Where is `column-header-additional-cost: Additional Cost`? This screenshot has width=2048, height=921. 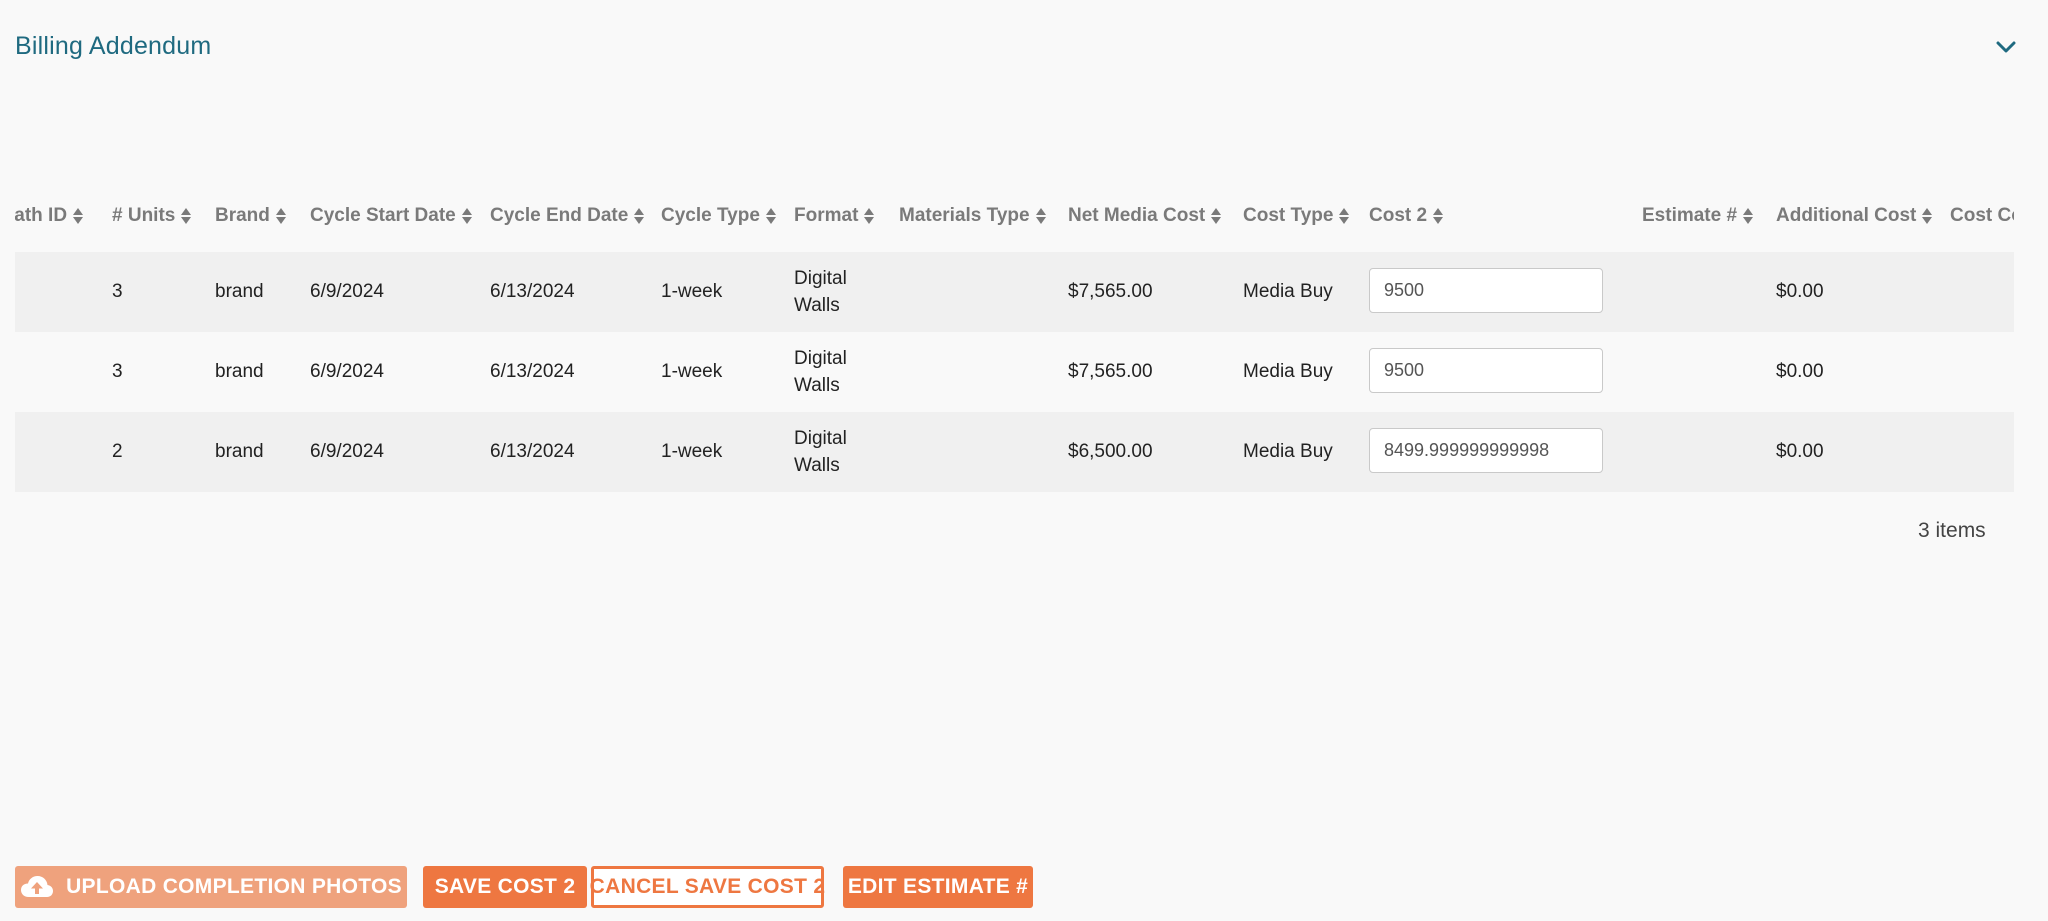 column-header-additional-cost: Additional Cost is located at coordinates (1854, 216).